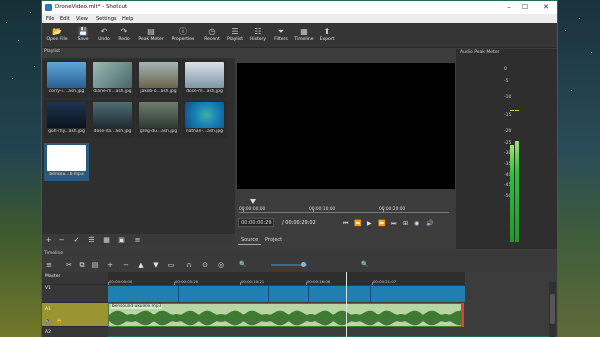  What do you see at coordinates (273, 240) in the screenshot?
I see `tab-project: Project` at bounding box center [273, 240].